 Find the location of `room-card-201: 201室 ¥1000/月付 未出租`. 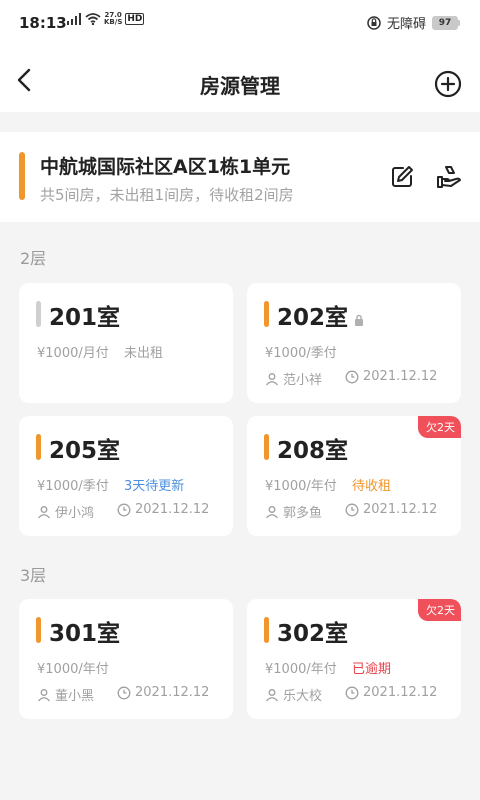

room-card-201: 201室 ¥1000/月付 未出租 is located at coordinates (126, 343).